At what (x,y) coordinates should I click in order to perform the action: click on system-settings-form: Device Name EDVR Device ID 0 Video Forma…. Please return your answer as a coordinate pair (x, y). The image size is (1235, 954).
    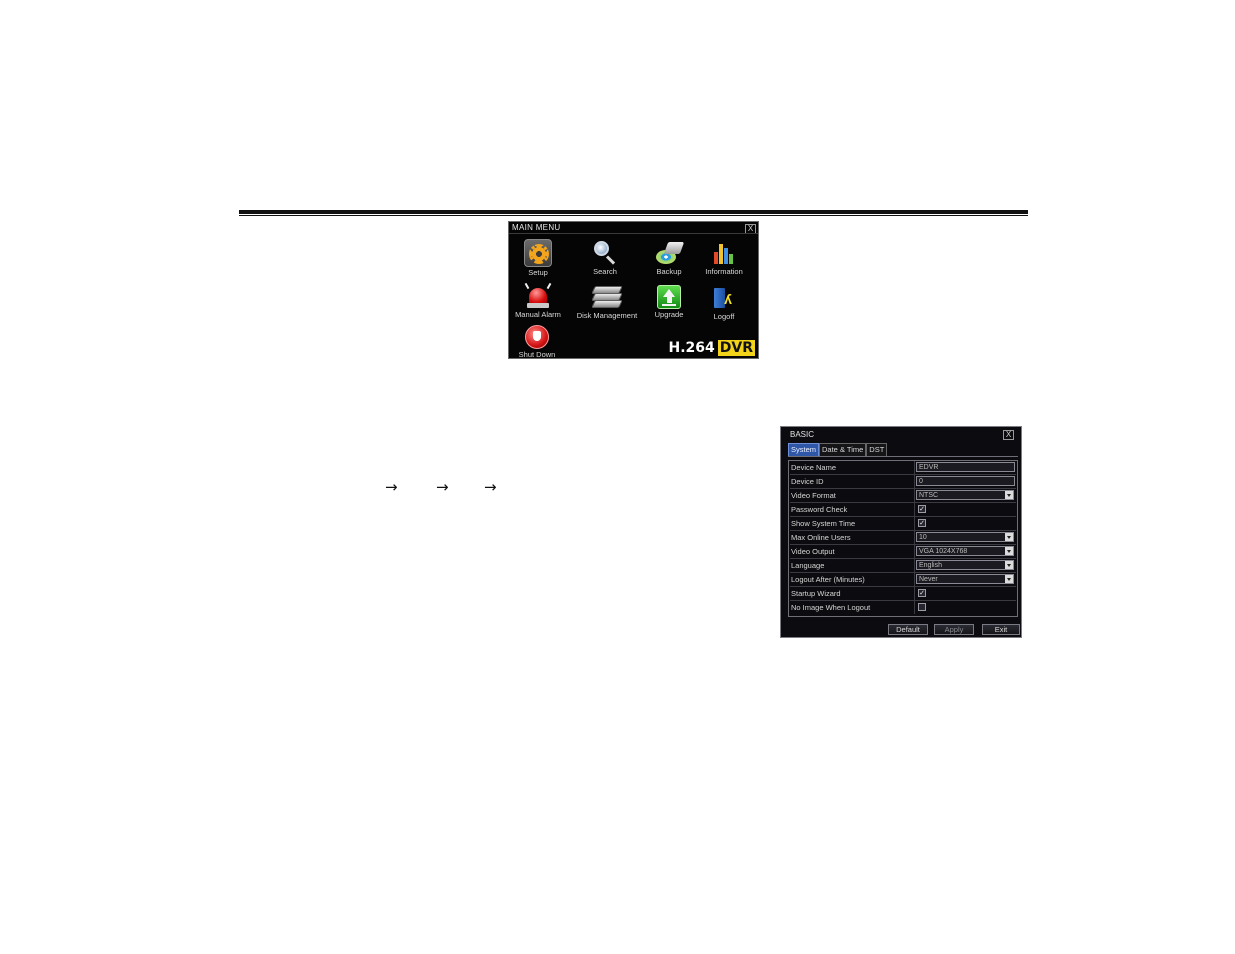
    Looking at the image, I should click on (903, 538).